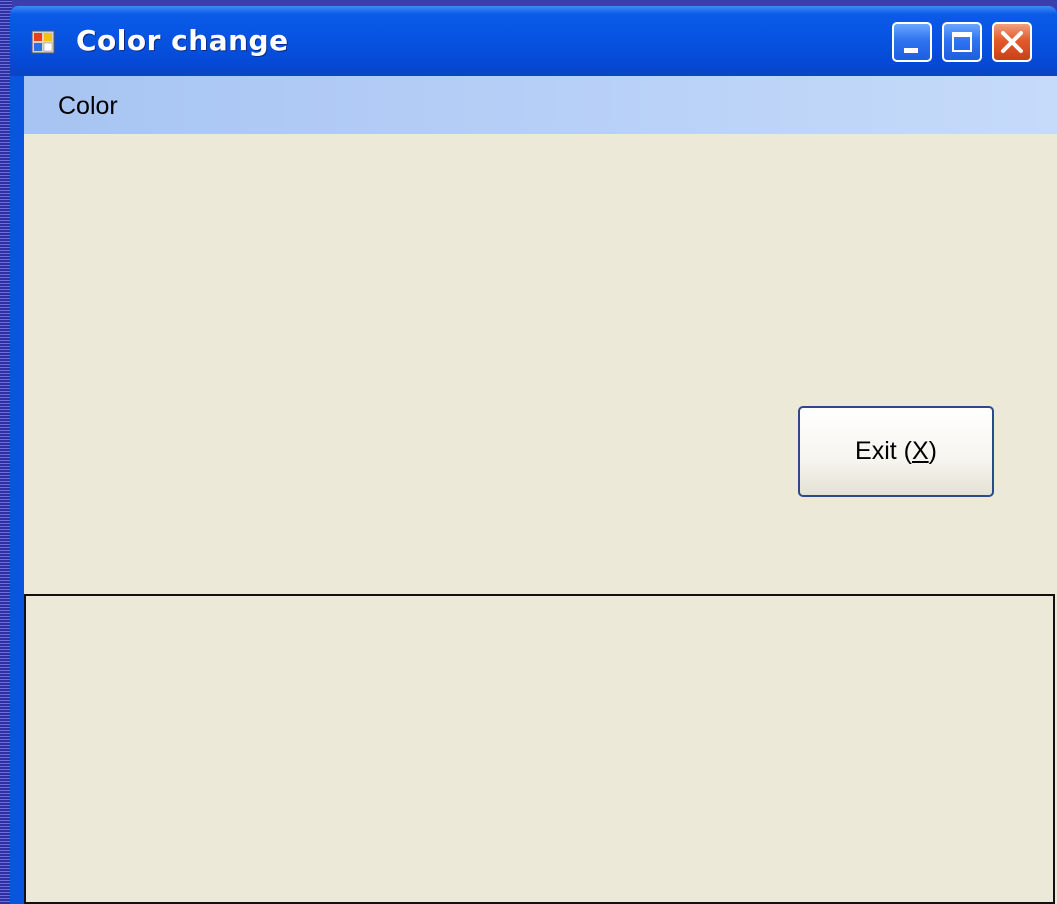  I want to click on maximize-icon, so click(962, 42).